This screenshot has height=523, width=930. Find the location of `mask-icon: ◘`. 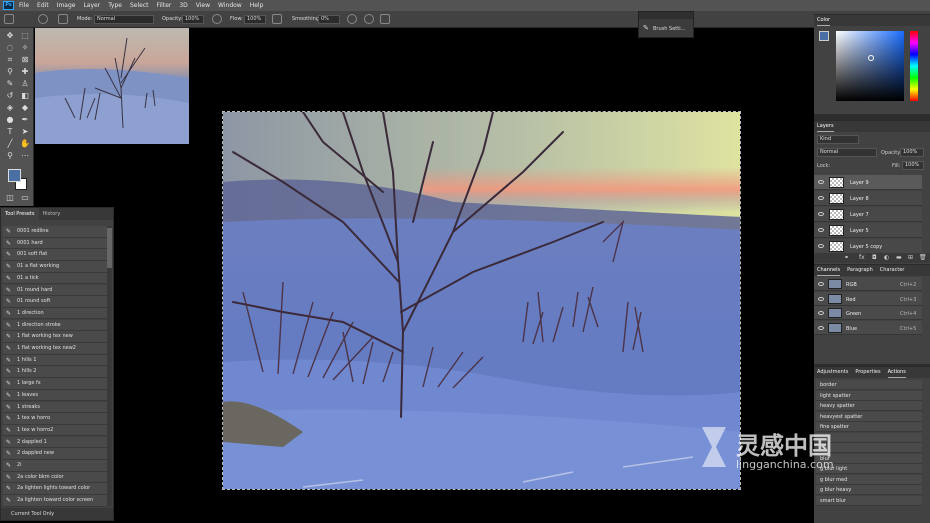

mask-icon: ◘ is located at coordinates (874, 257).